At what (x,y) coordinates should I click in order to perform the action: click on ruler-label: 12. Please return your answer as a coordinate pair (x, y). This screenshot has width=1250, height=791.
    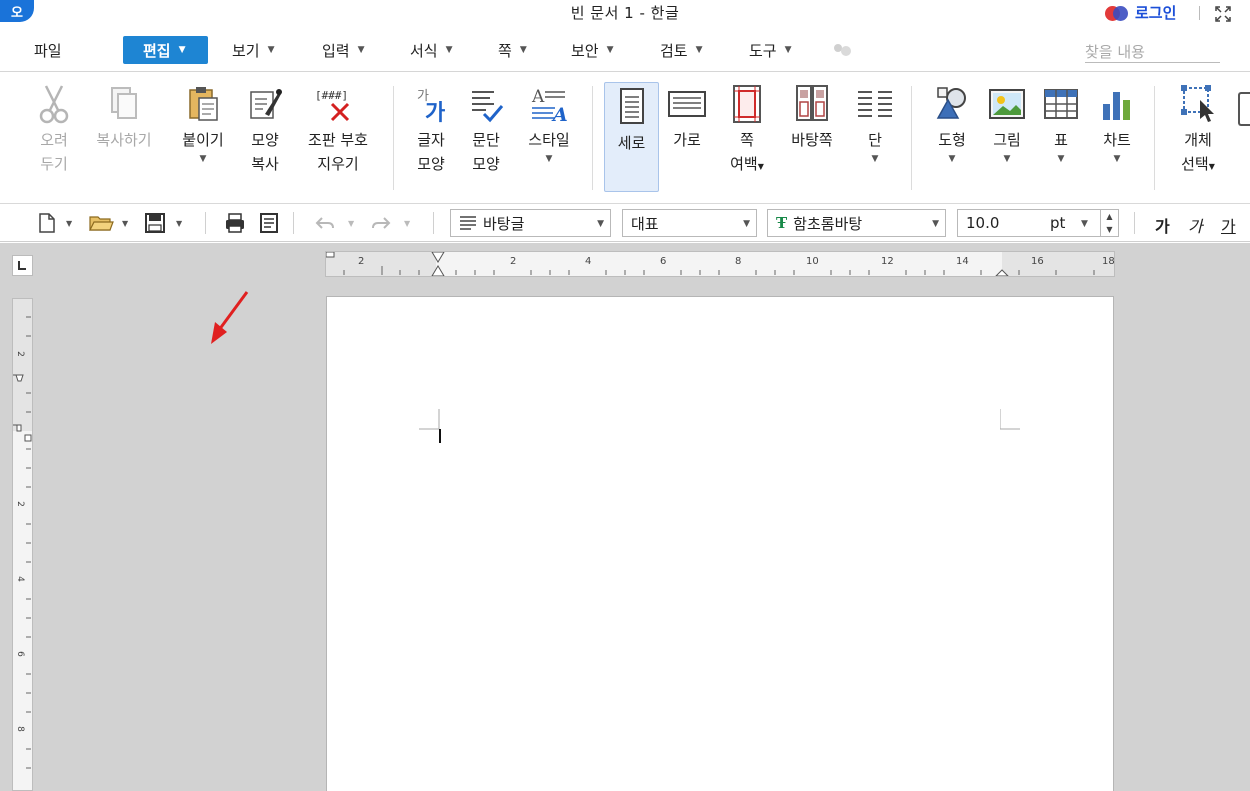
    Looking at the image, I should click on (887, 261).